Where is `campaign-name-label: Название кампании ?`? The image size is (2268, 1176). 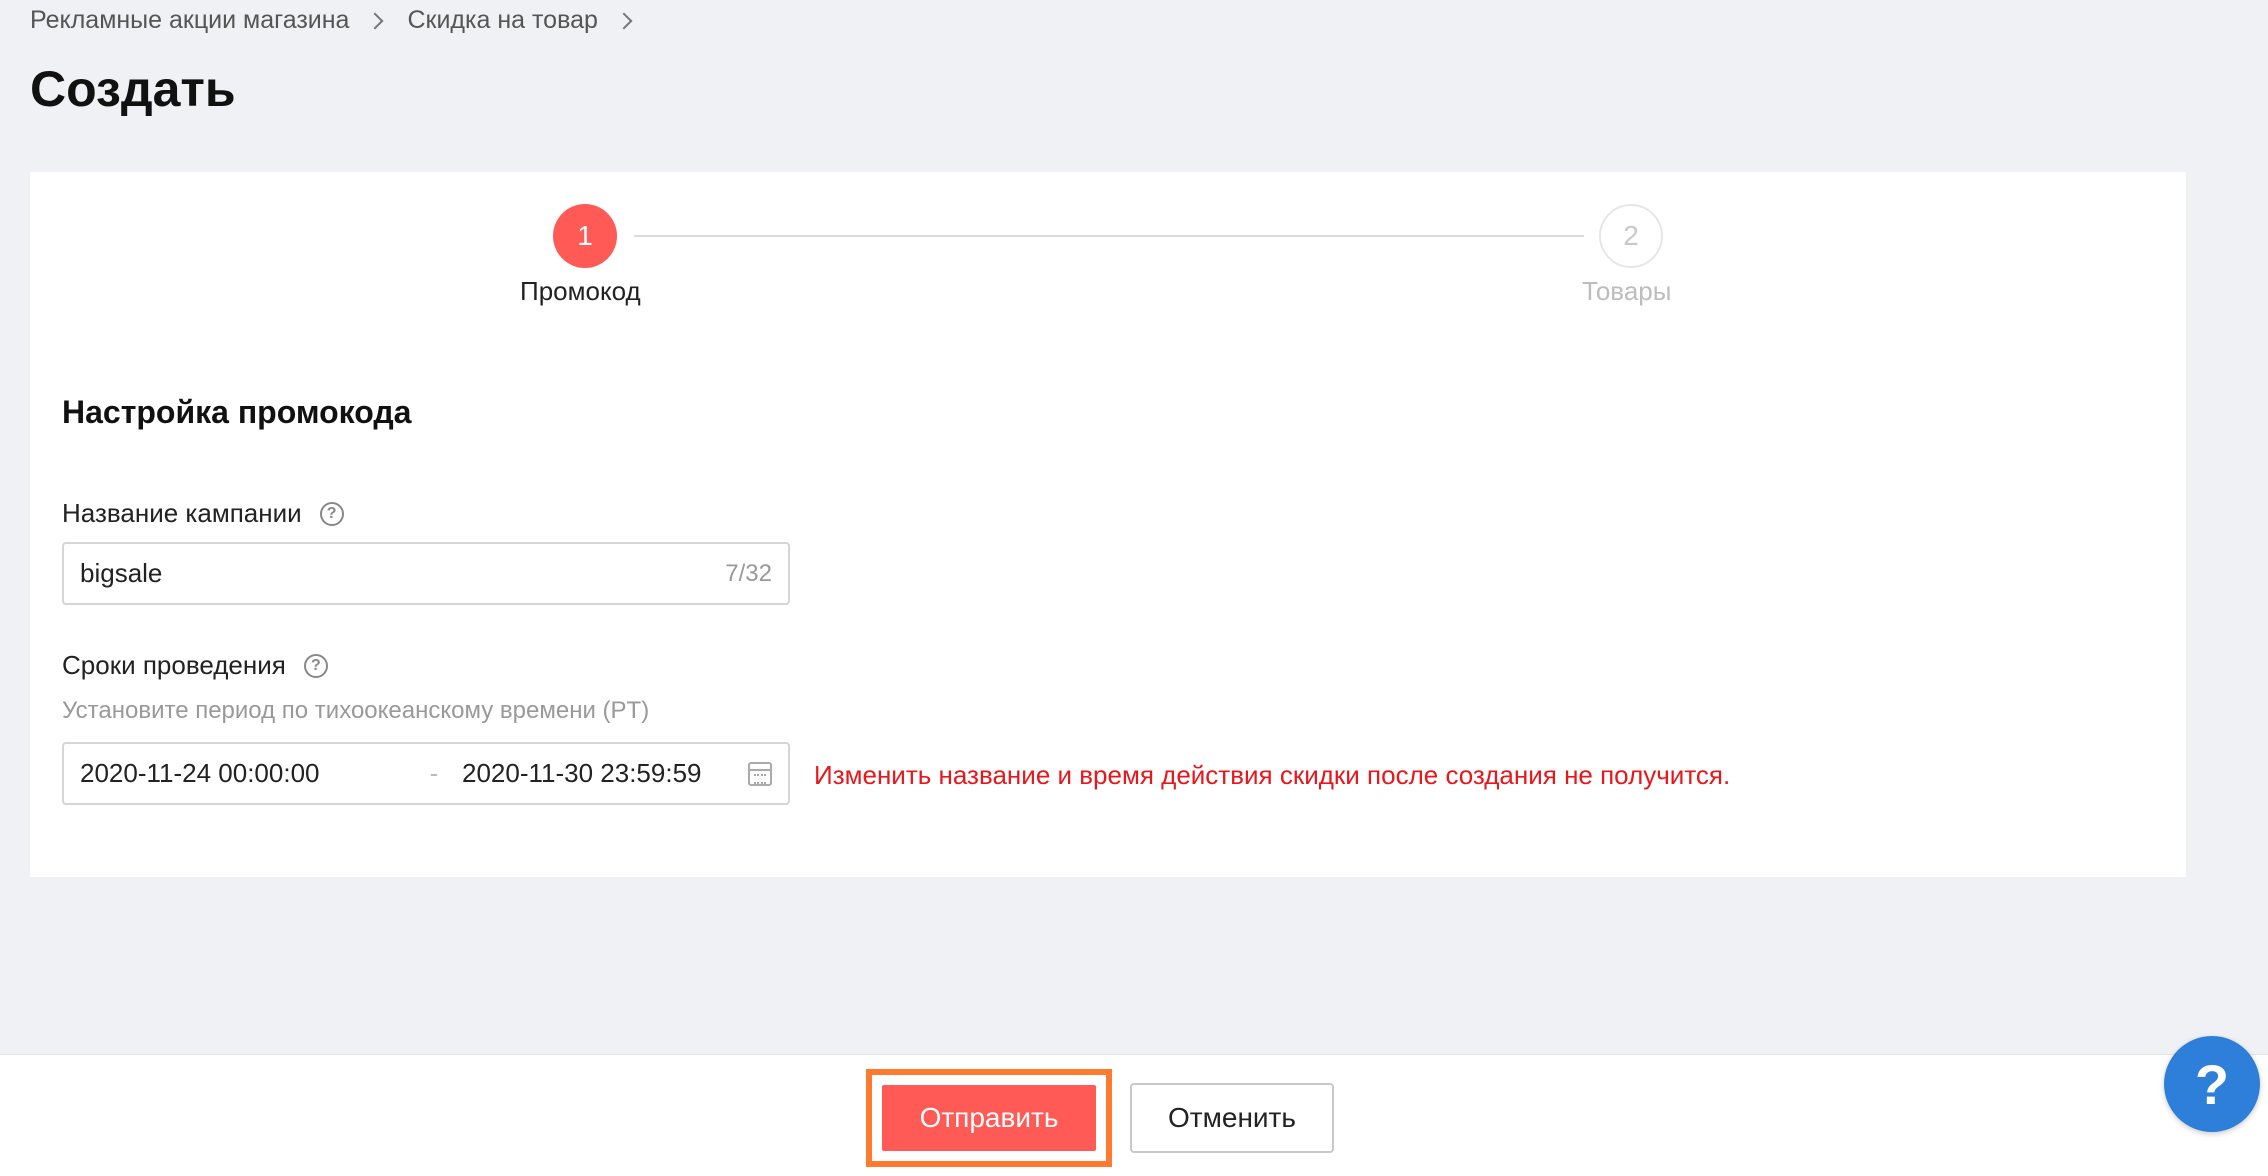 campaign-name-label: Название кампании ? is located at coordinates (203, 513).